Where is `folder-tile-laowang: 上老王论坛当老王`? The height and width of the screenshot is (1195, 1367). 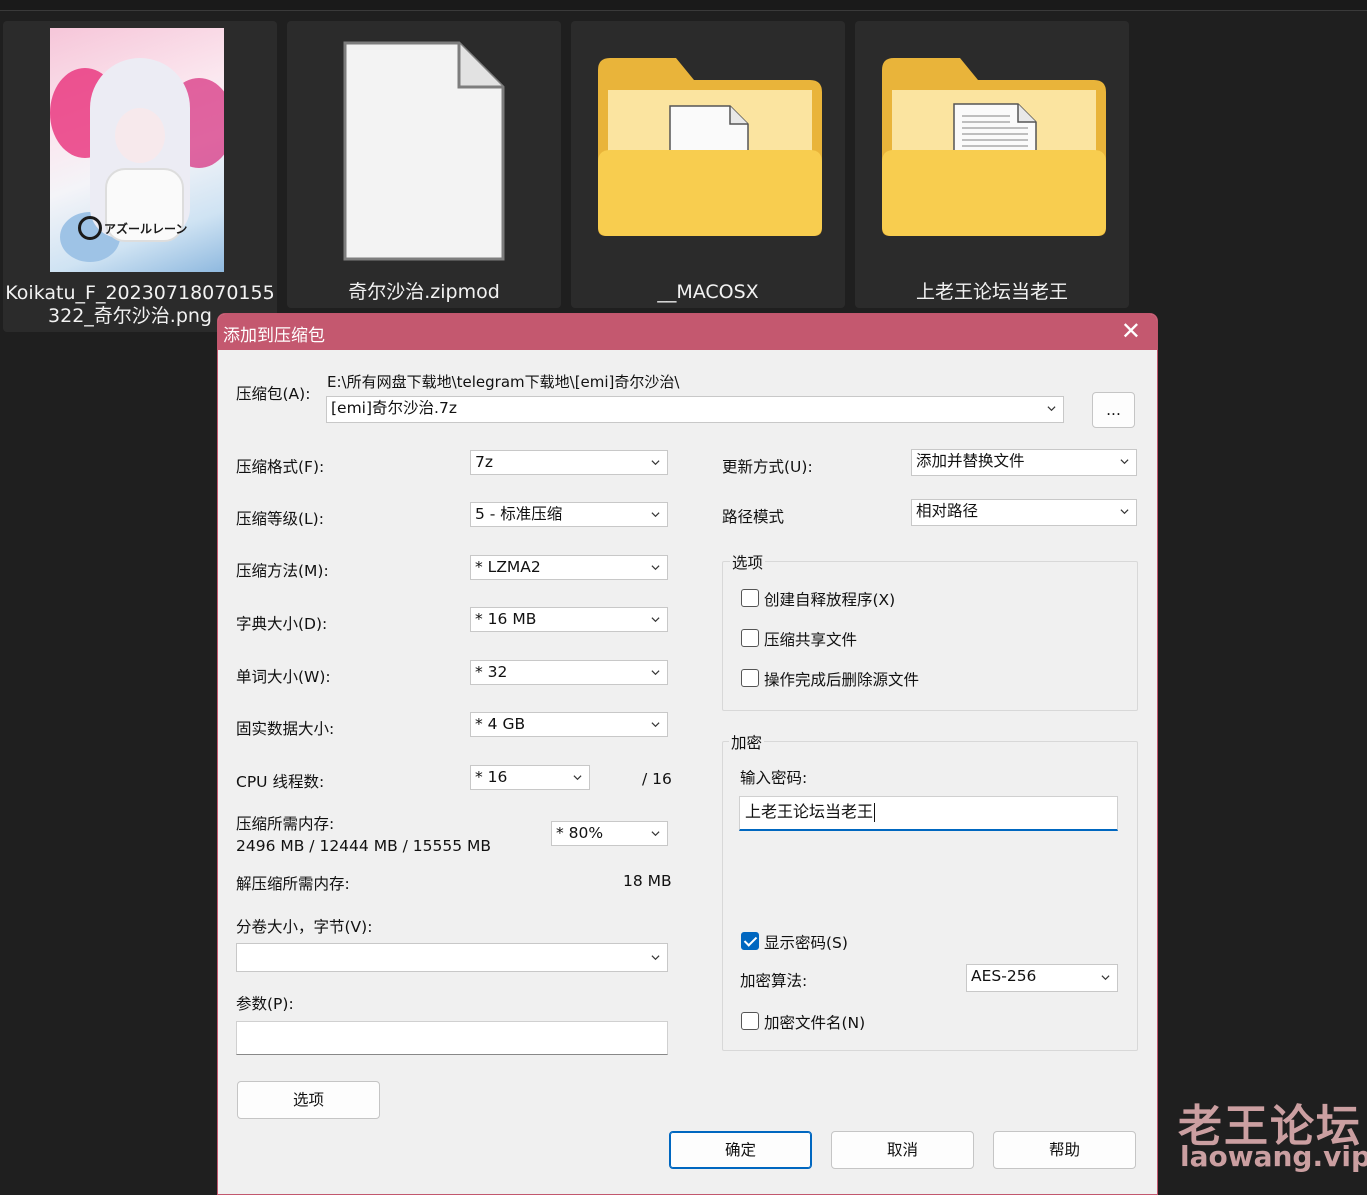
folder-tile-laowang: 上老王论坛当老王 is located at coordinates (992, 164).